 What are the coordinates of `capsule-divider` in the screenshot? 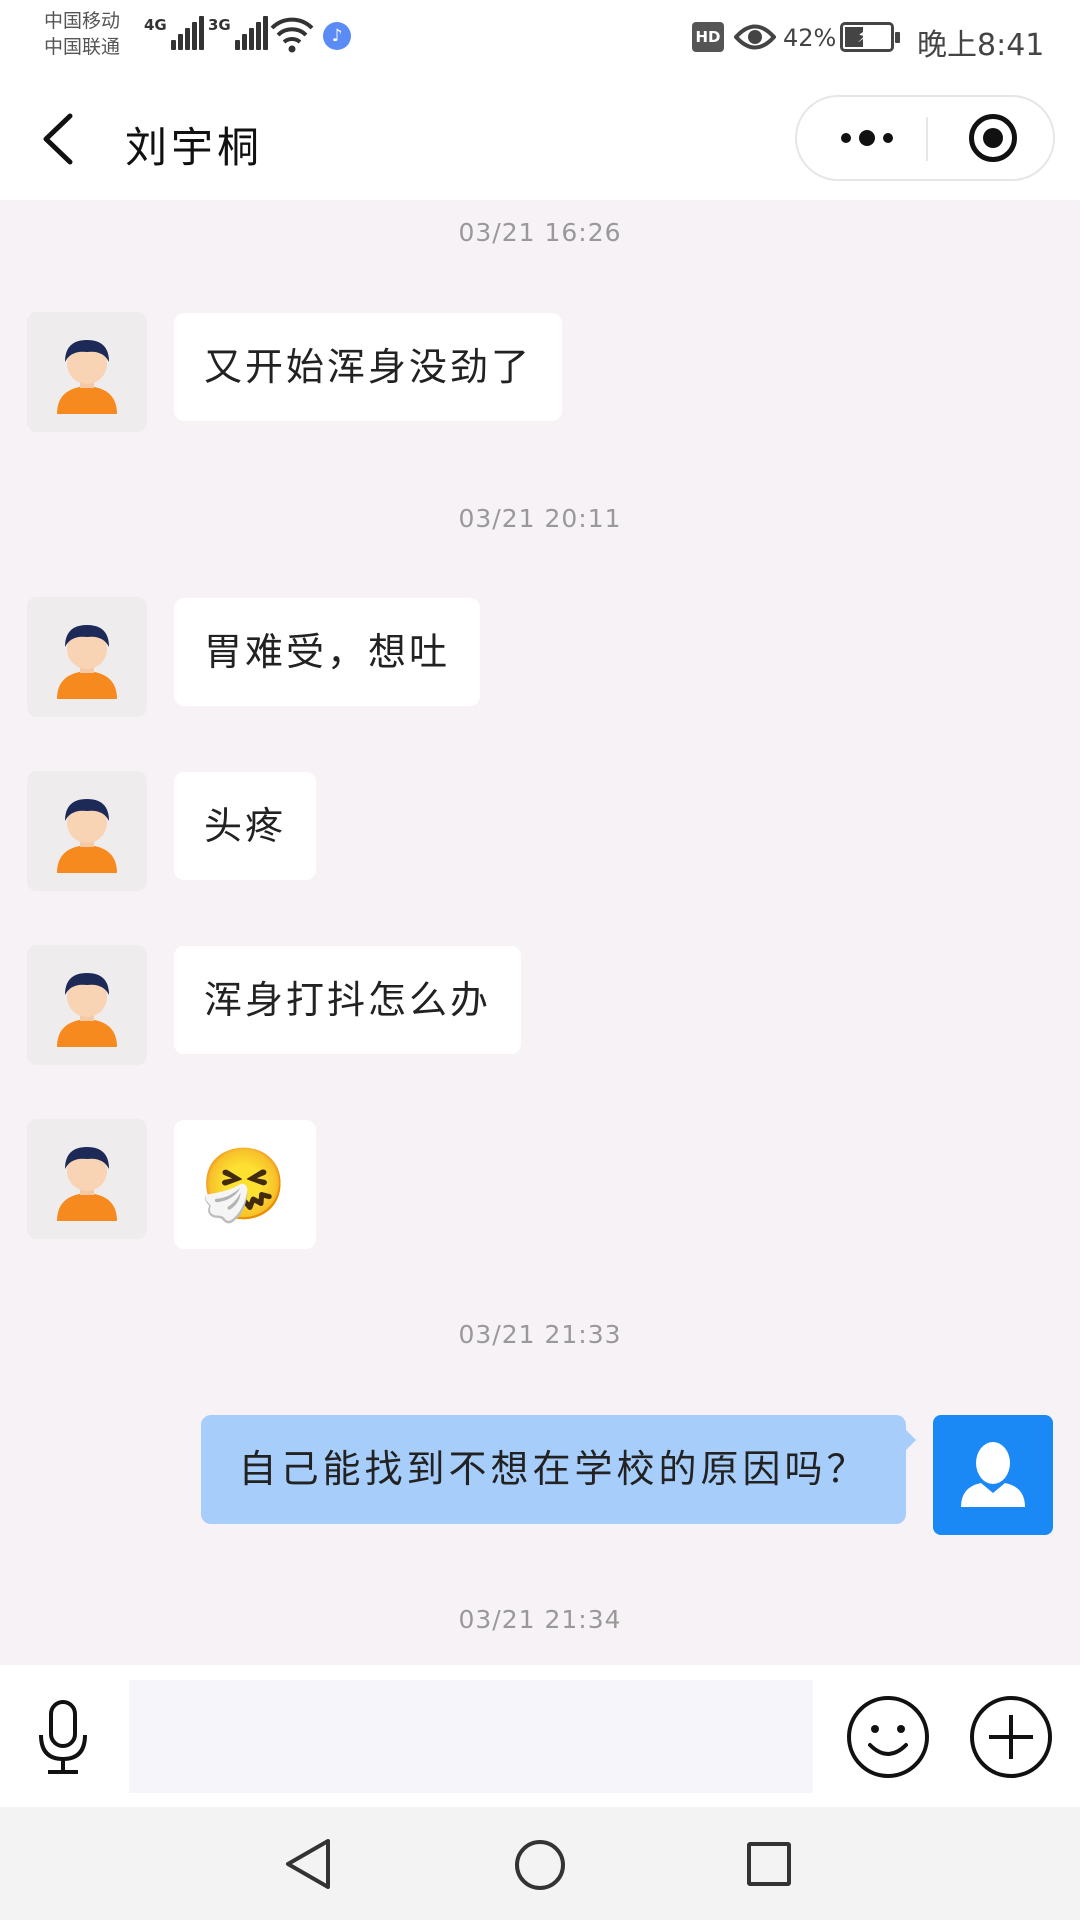 It's located at (927, 139).